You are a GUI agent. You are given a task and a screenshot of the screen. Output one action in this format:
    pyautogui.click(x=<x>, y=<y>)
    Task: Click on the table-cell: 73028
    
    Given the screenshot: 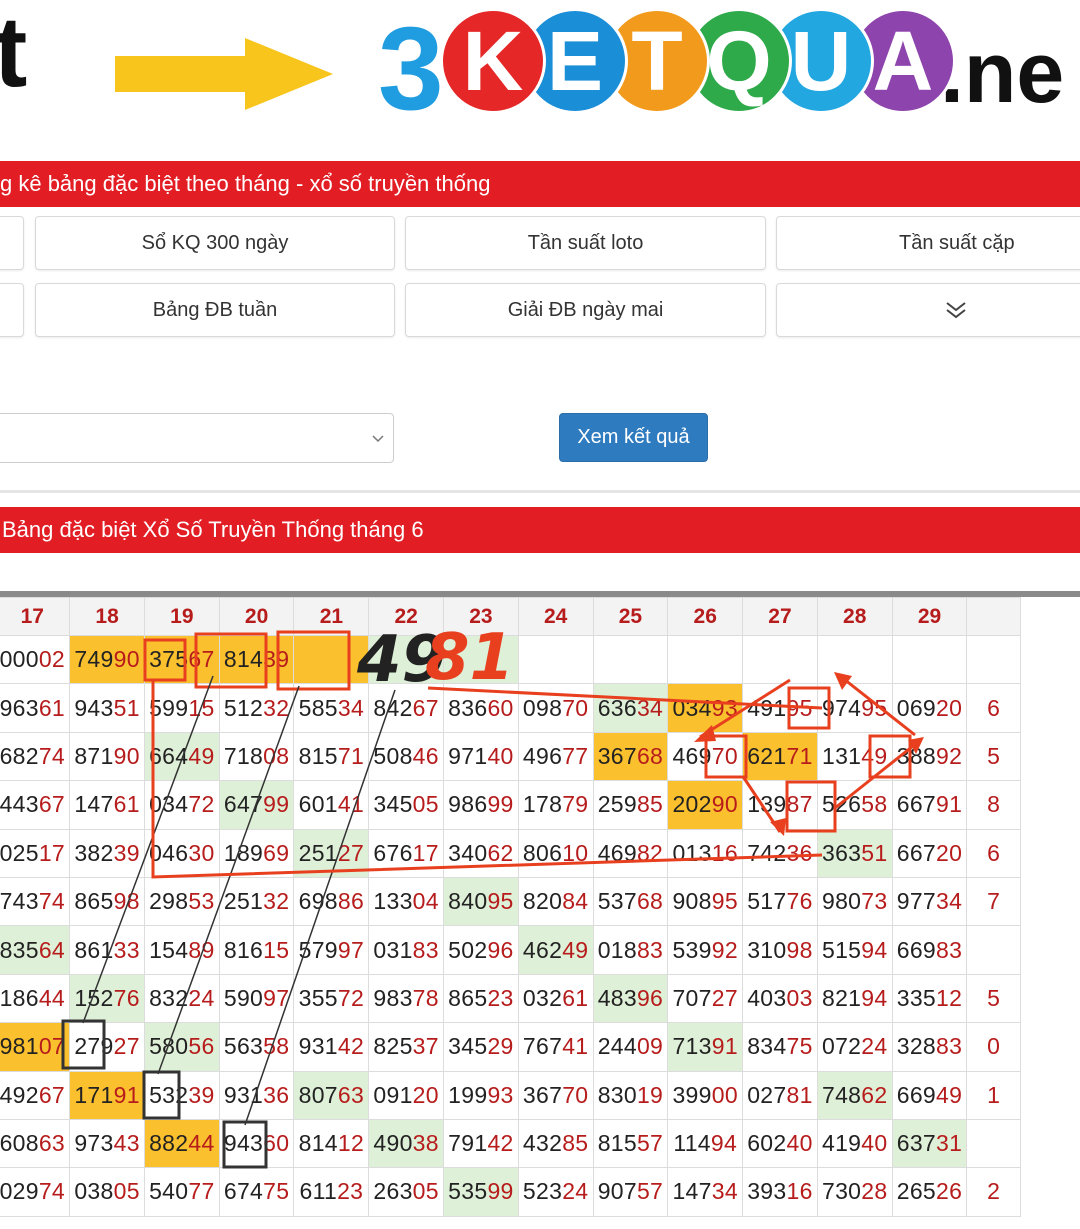 What is the action you would take?
    pyautogui.click(x=854, y=1192)
    